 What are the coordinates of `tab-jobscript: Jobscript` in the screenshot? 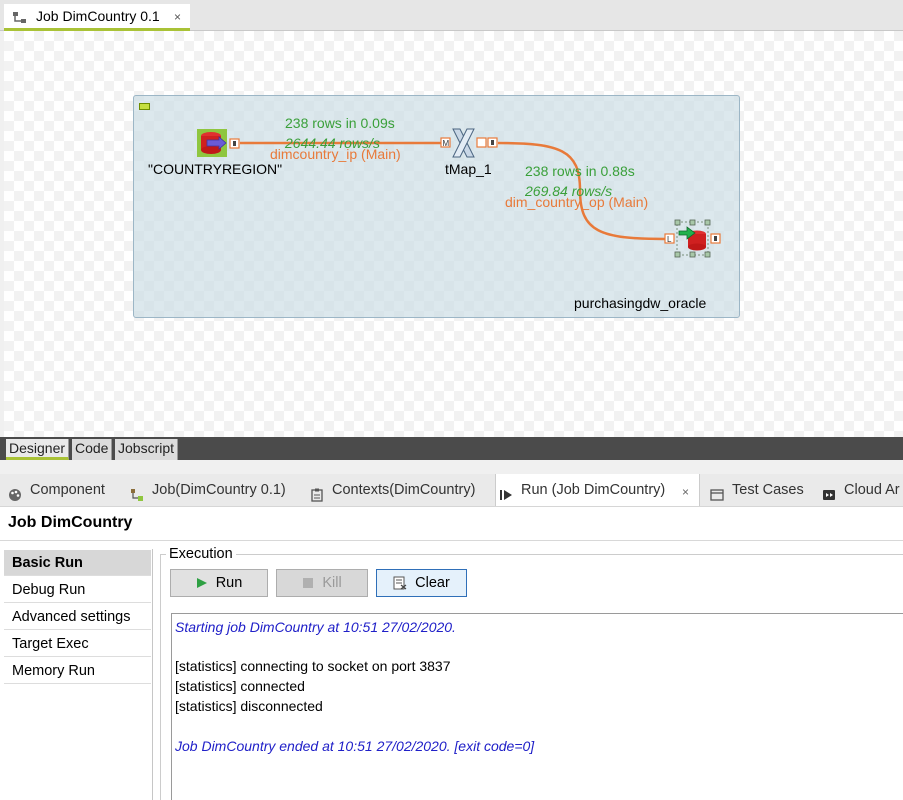 It's located at (147, 449).